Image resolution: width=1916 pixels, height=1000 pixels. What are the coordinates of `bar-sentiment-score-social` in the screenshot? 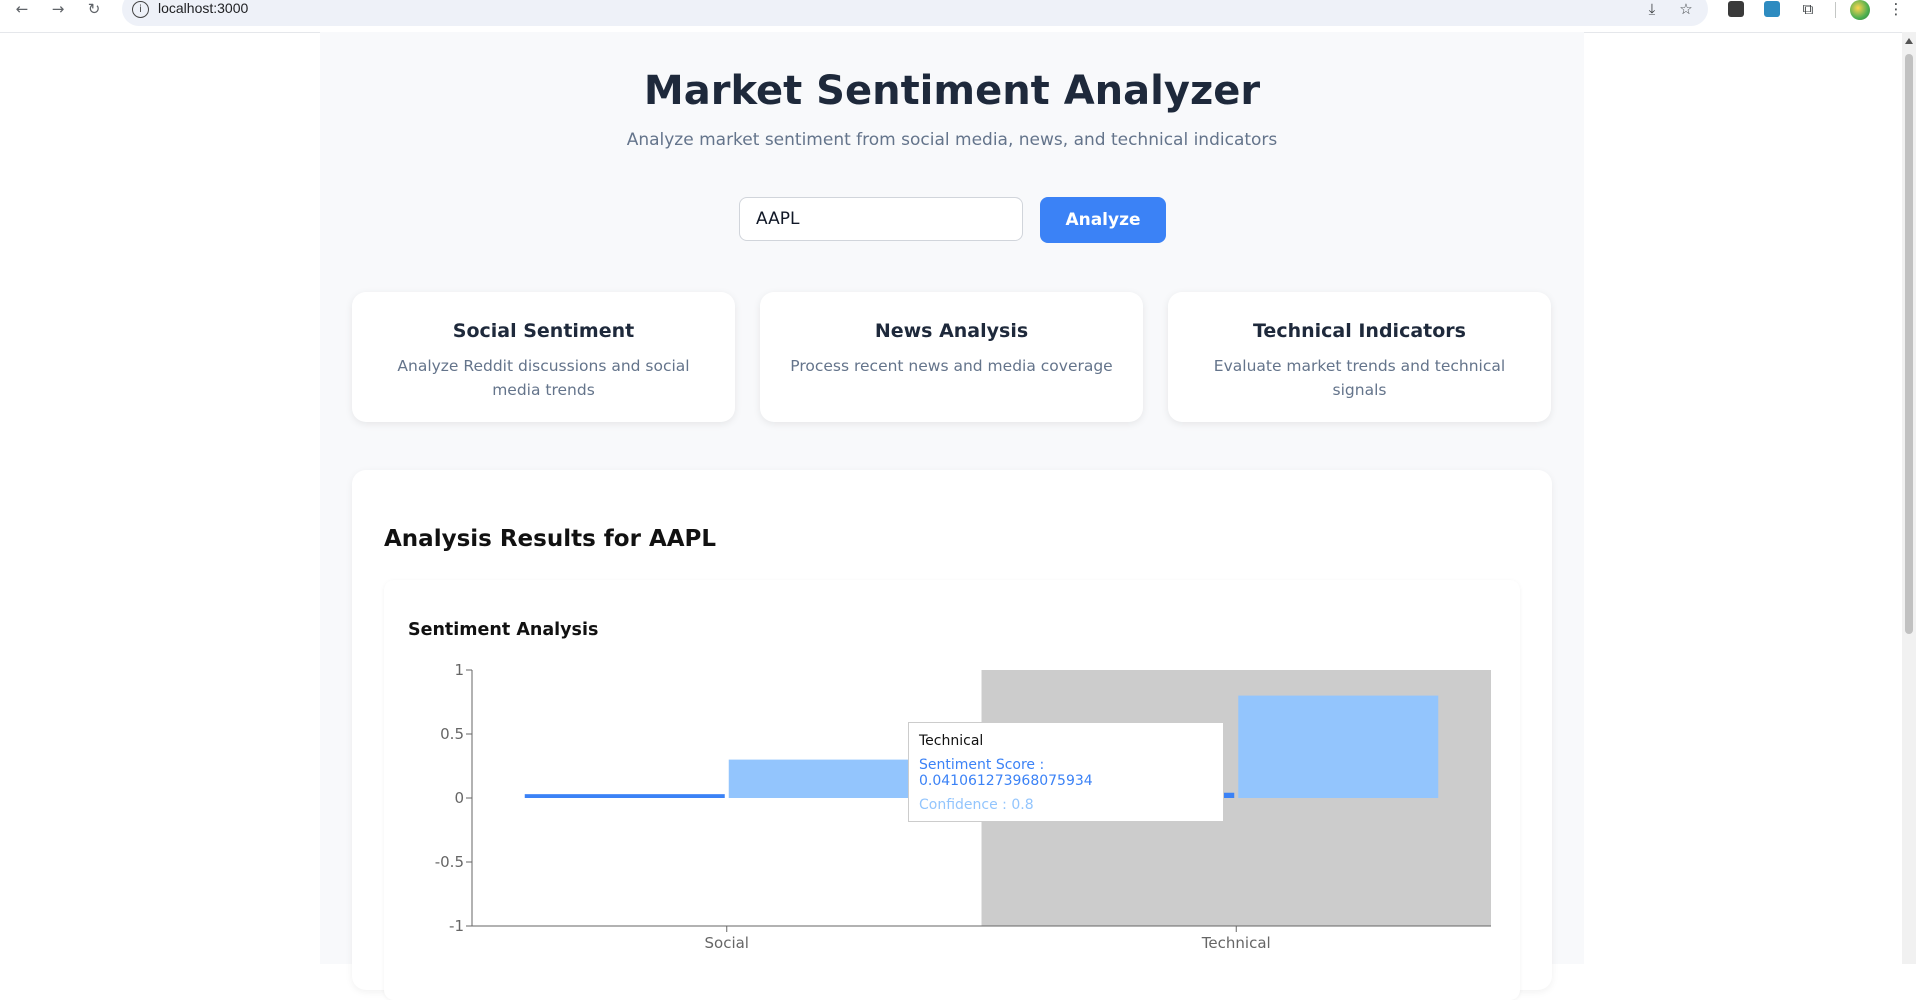 It's located at (624, 796).